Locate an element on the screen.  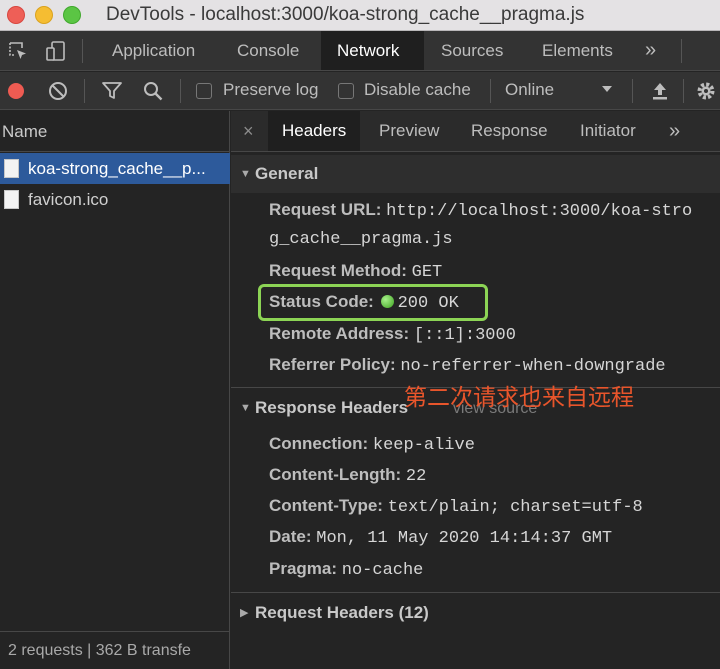
request-method-value: GET is located at coordinates (427, 272).